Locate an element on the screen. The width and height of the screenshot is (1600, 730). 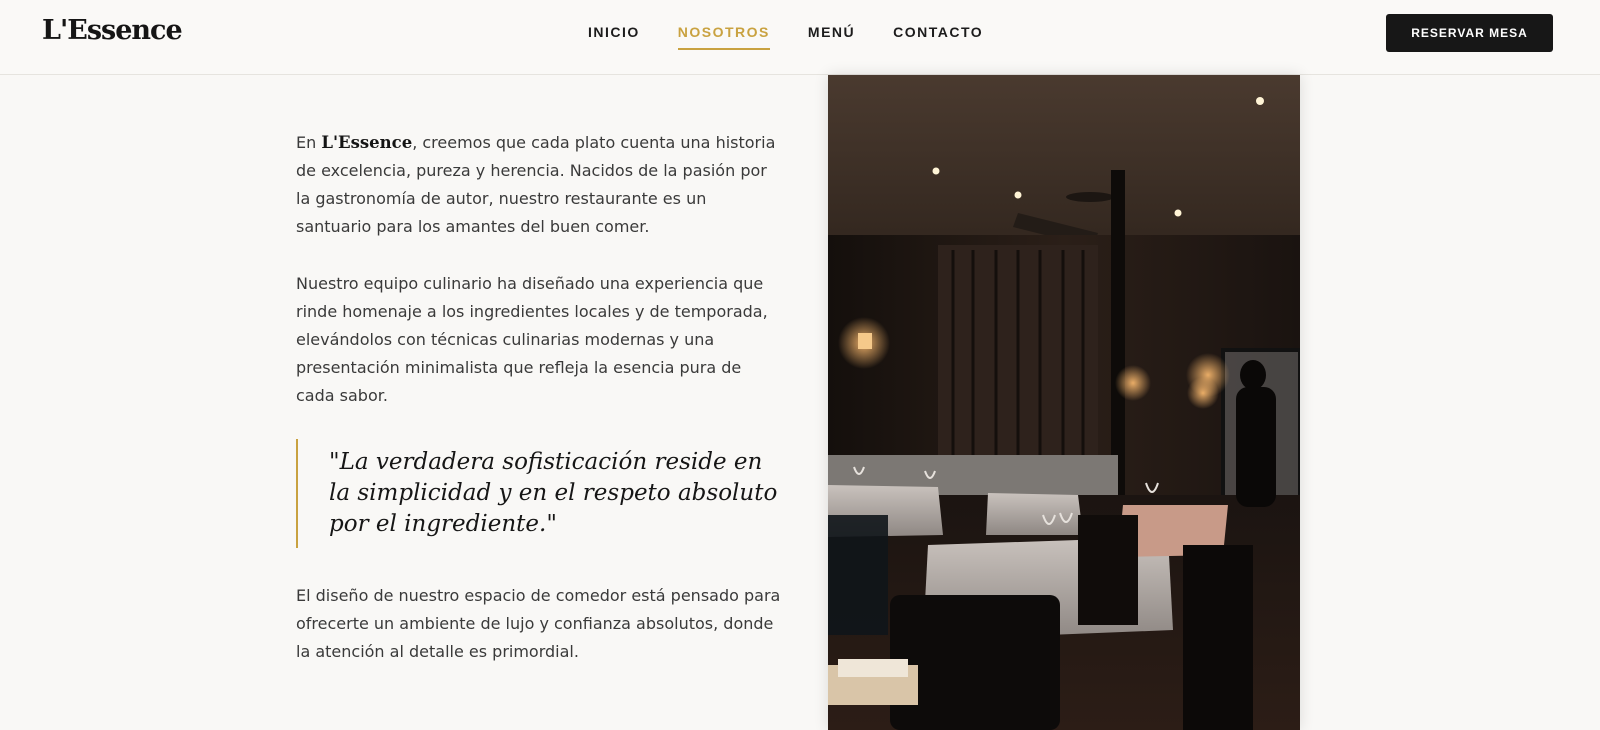
brand-name-inline: L'Essence is located at coordinates (367, 142).